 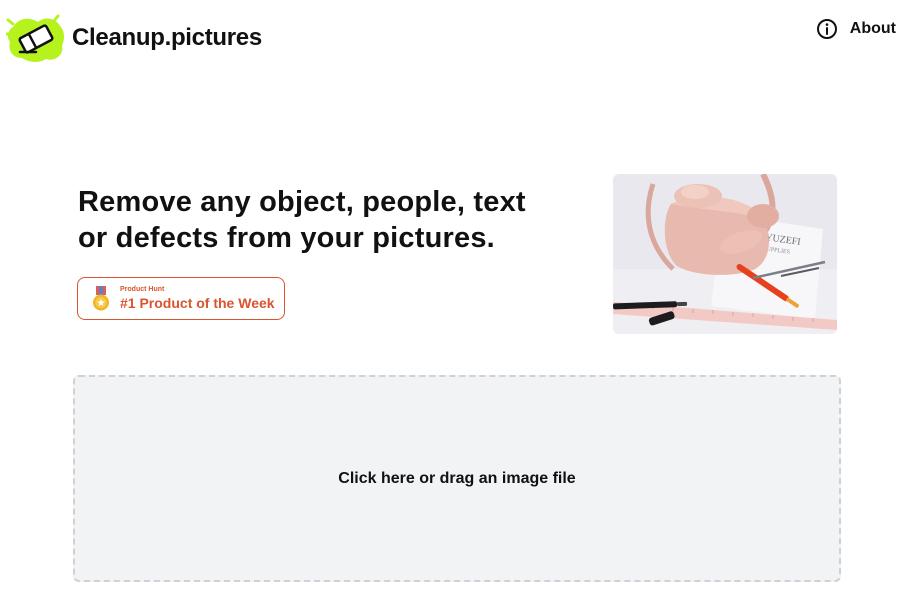 I want to click on sample-photo: YUZEFI SUPPLIES, so click(x=725, y=254).